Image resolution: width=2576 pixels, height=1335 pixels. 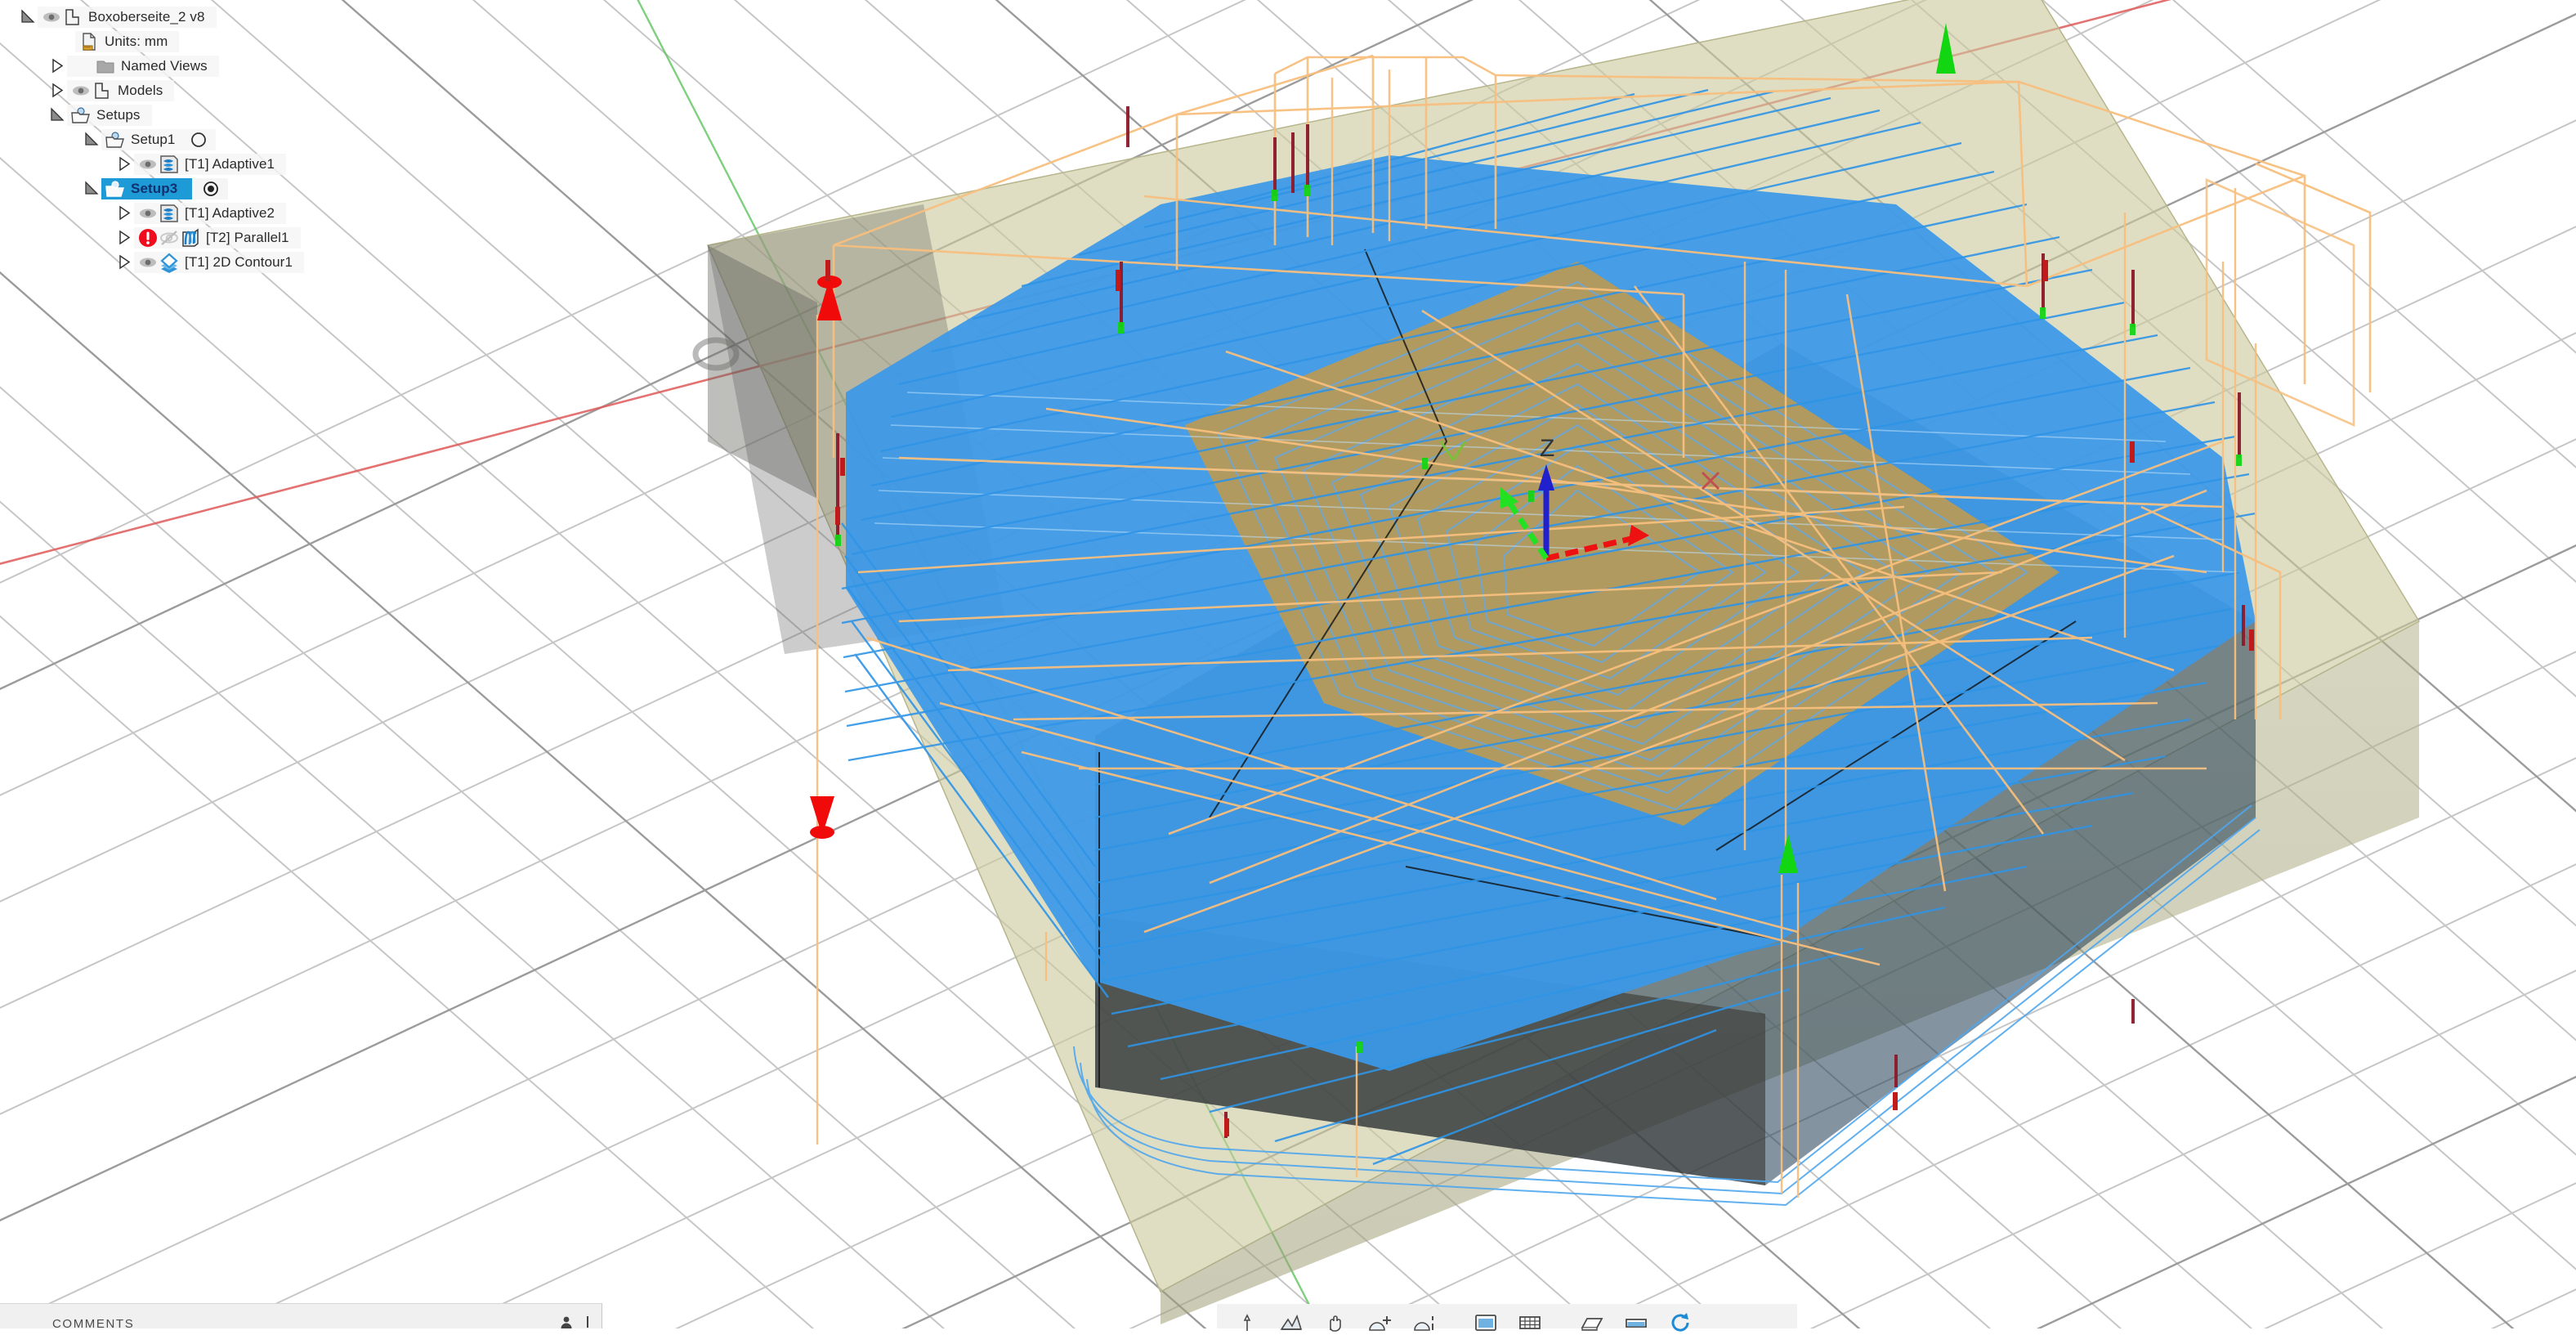 What do you see at coordinates (230, 213) in the screenshot?
I see `tree-label: [T1] Adaptive2` at bounding box center [230, 213].